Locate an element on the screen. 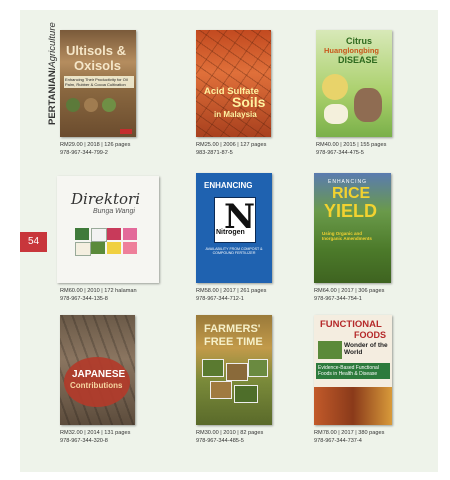 The width and height of the screenshot is (450, 480). cover-title: FARMERS' is located at coordinates (232, 329).